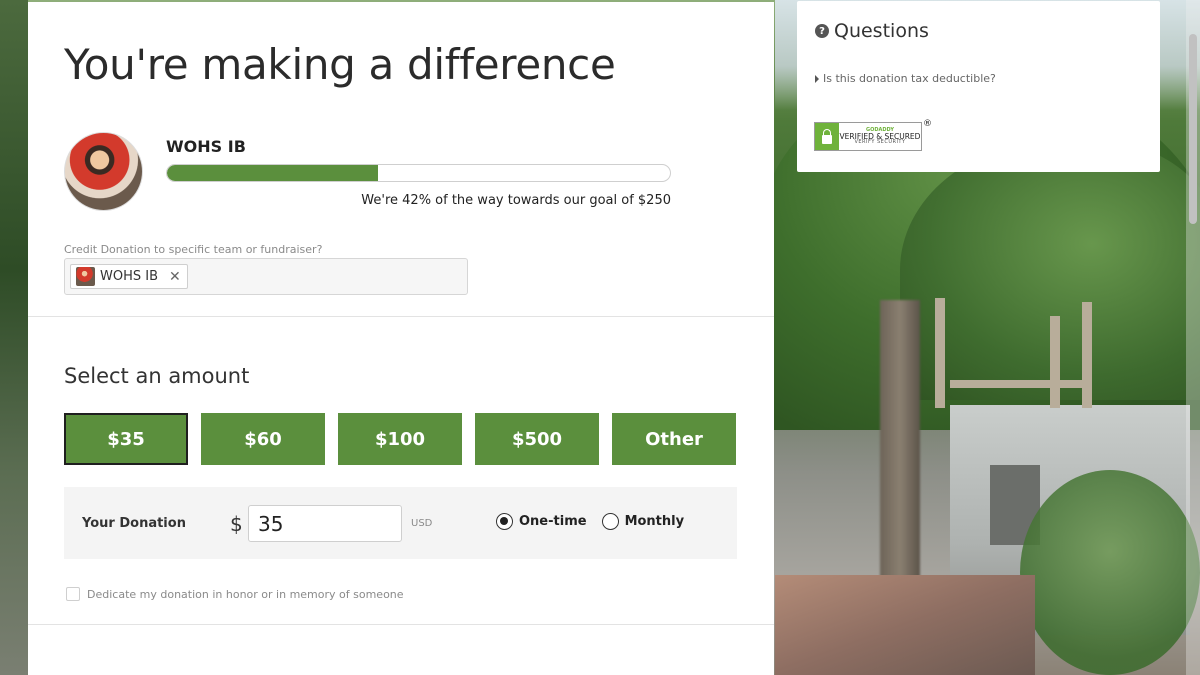 The height and width of the screenshot is (675, 1200). Describe the element at coordinates (273, 173) in the screenshot. I see `progress-bar-fill` at that location.